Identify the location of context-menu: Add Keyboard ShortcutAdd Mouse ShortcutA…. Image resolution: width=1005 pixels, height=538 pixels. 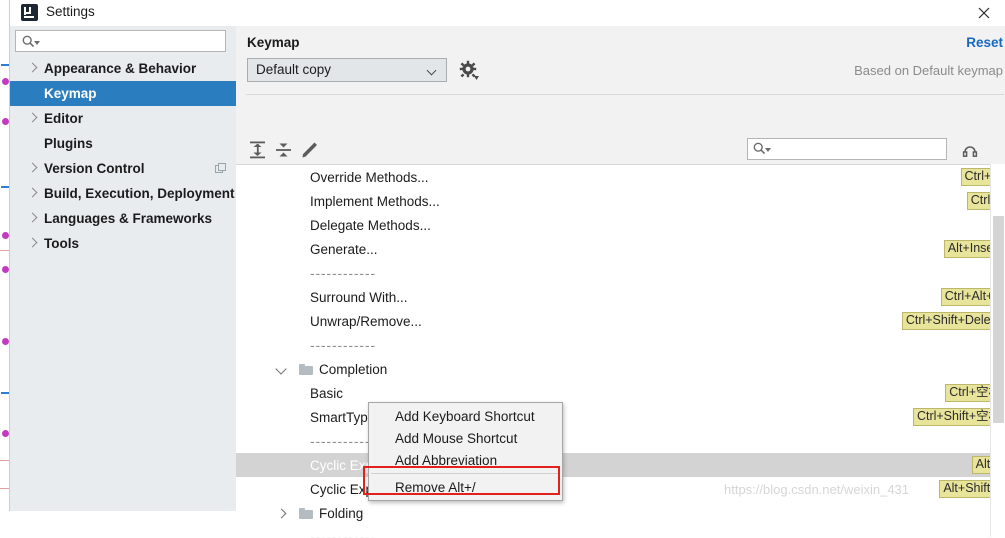
(465, 451).